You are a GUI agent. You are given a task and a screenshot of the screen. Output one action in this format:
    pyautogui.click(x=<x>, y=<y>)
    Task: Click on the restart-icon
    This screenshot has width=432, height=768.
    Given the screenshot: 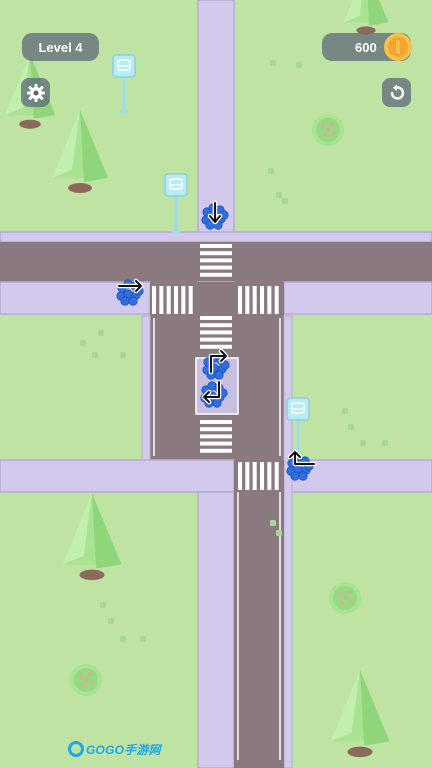 What is the action you would take?
    pyautogui.click(x=397, y=92)
    